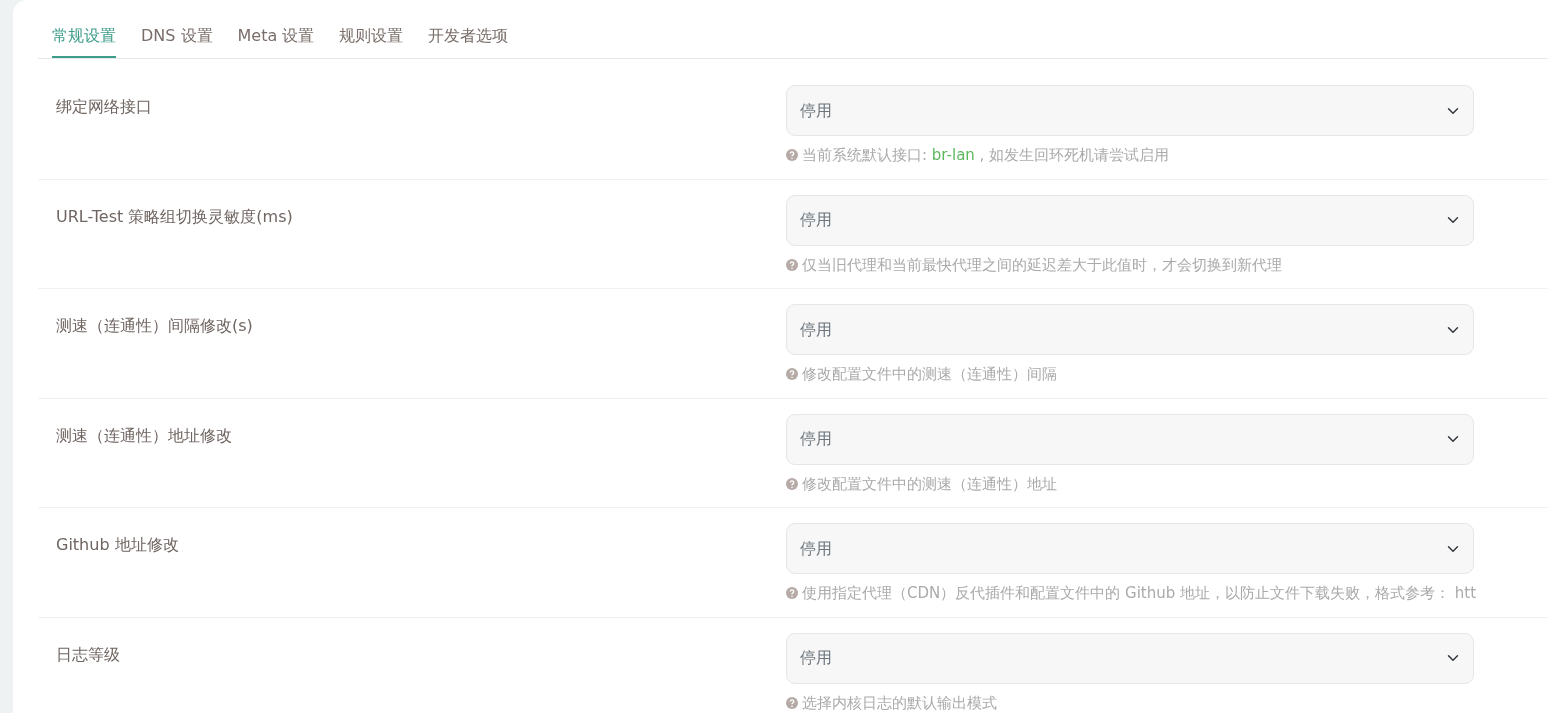 The height and width of the screenshot is (713, 1548). What do you see at coordinates (104, 106) in the screenshot?
I see `setting-label: 绑定网络接口` at bounding box center [104, 106].